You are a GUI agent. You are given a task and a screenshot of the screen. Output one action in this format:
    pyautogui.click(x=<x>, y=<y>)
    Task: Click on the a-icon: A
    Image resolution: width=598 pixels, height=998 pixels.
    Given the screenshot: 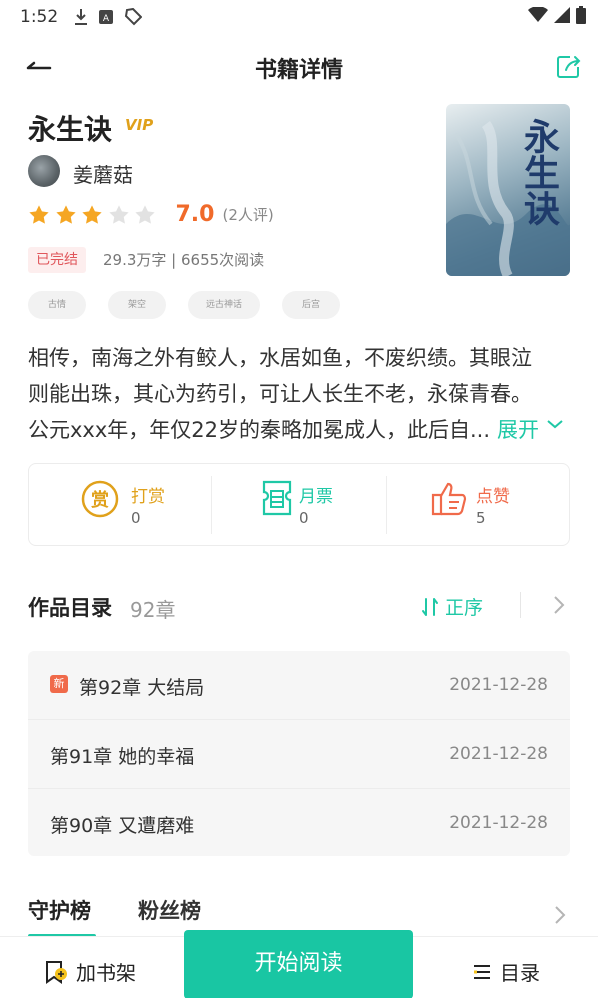 What is the action you would take?
    pyautogui.click(x=106, y=17)
    